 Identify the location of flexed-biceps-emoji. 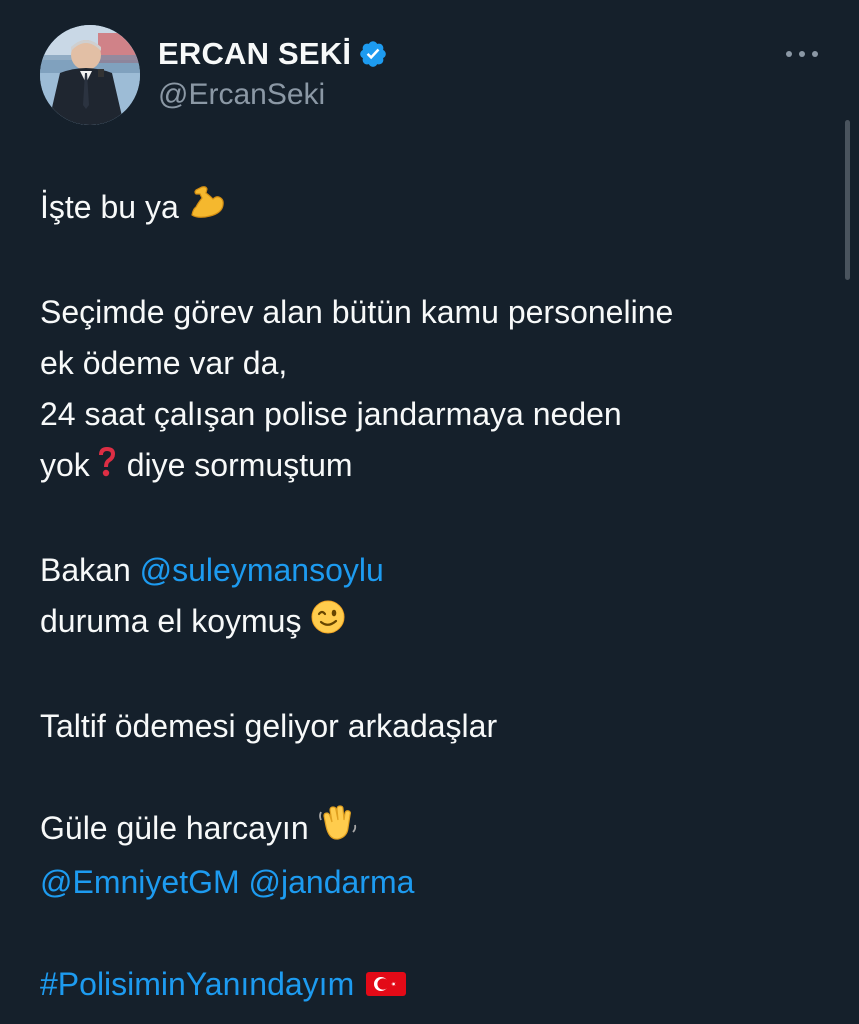
(208, 210).